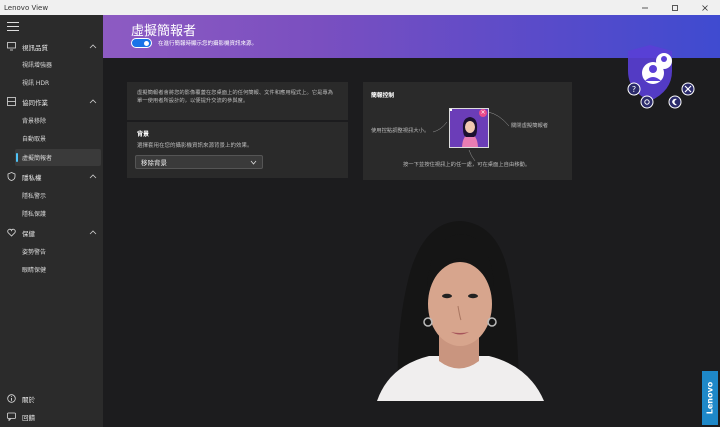 The width and height of the screenshot is (720, 427). What do you see at coordinates (50, 251) in the screenshot?
I see `sidebar-item-posture-warning: 姿勢警告` at bounding box center [50, 251].